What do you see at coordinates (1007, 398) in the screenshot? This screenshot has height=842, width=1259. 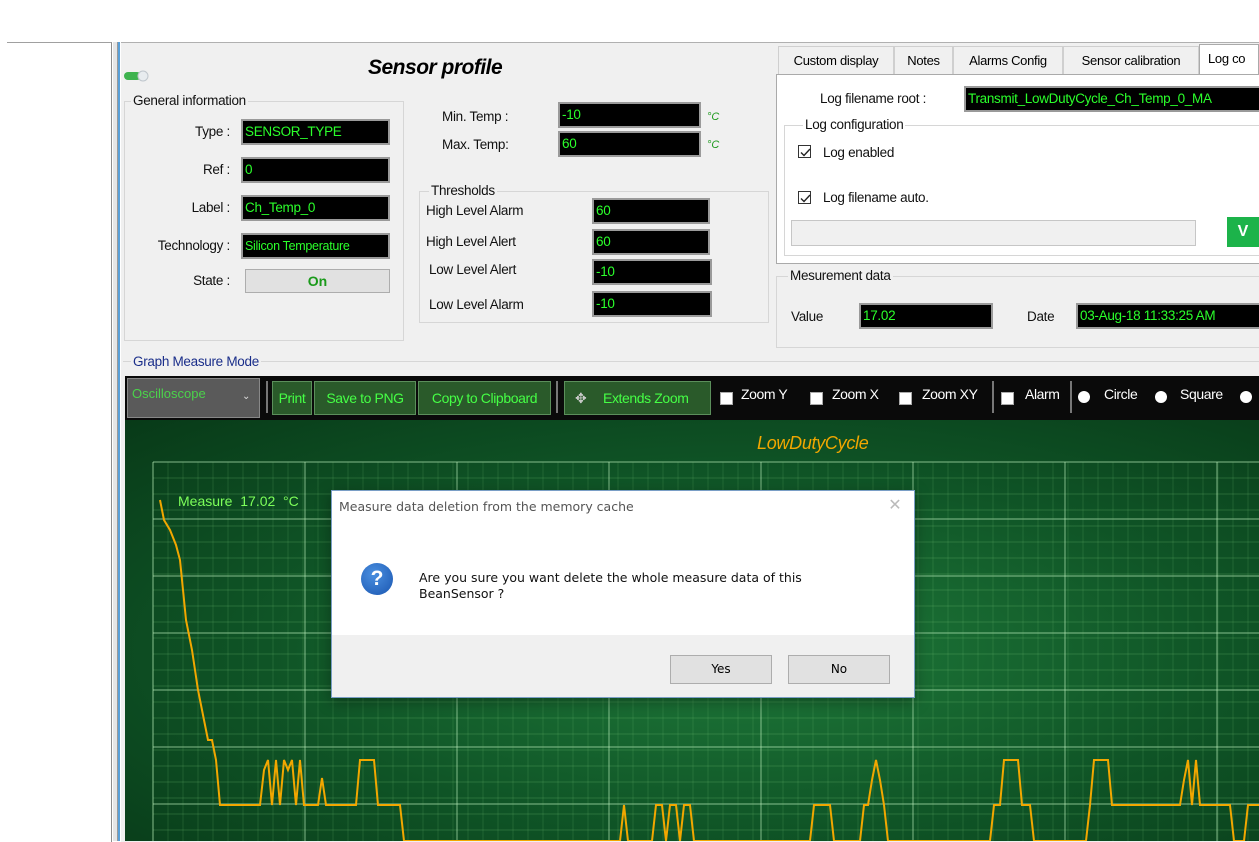 I see `alarm-checkbox` at bounding box center [1007, 398].